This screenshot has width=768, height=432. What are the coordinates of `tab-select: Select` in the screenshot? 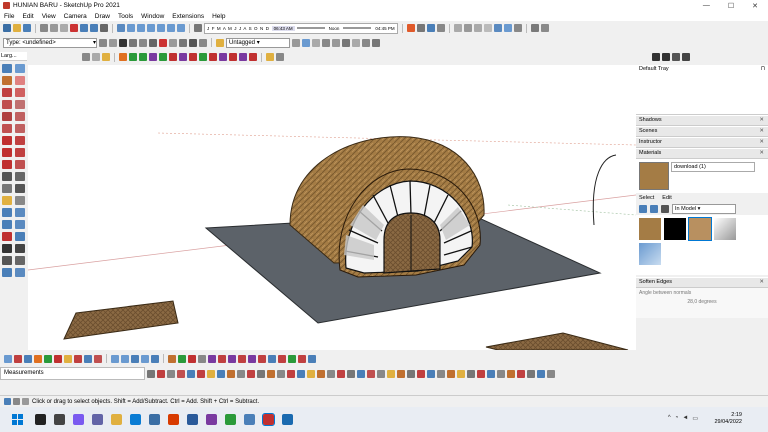 It's located at (646, 198).